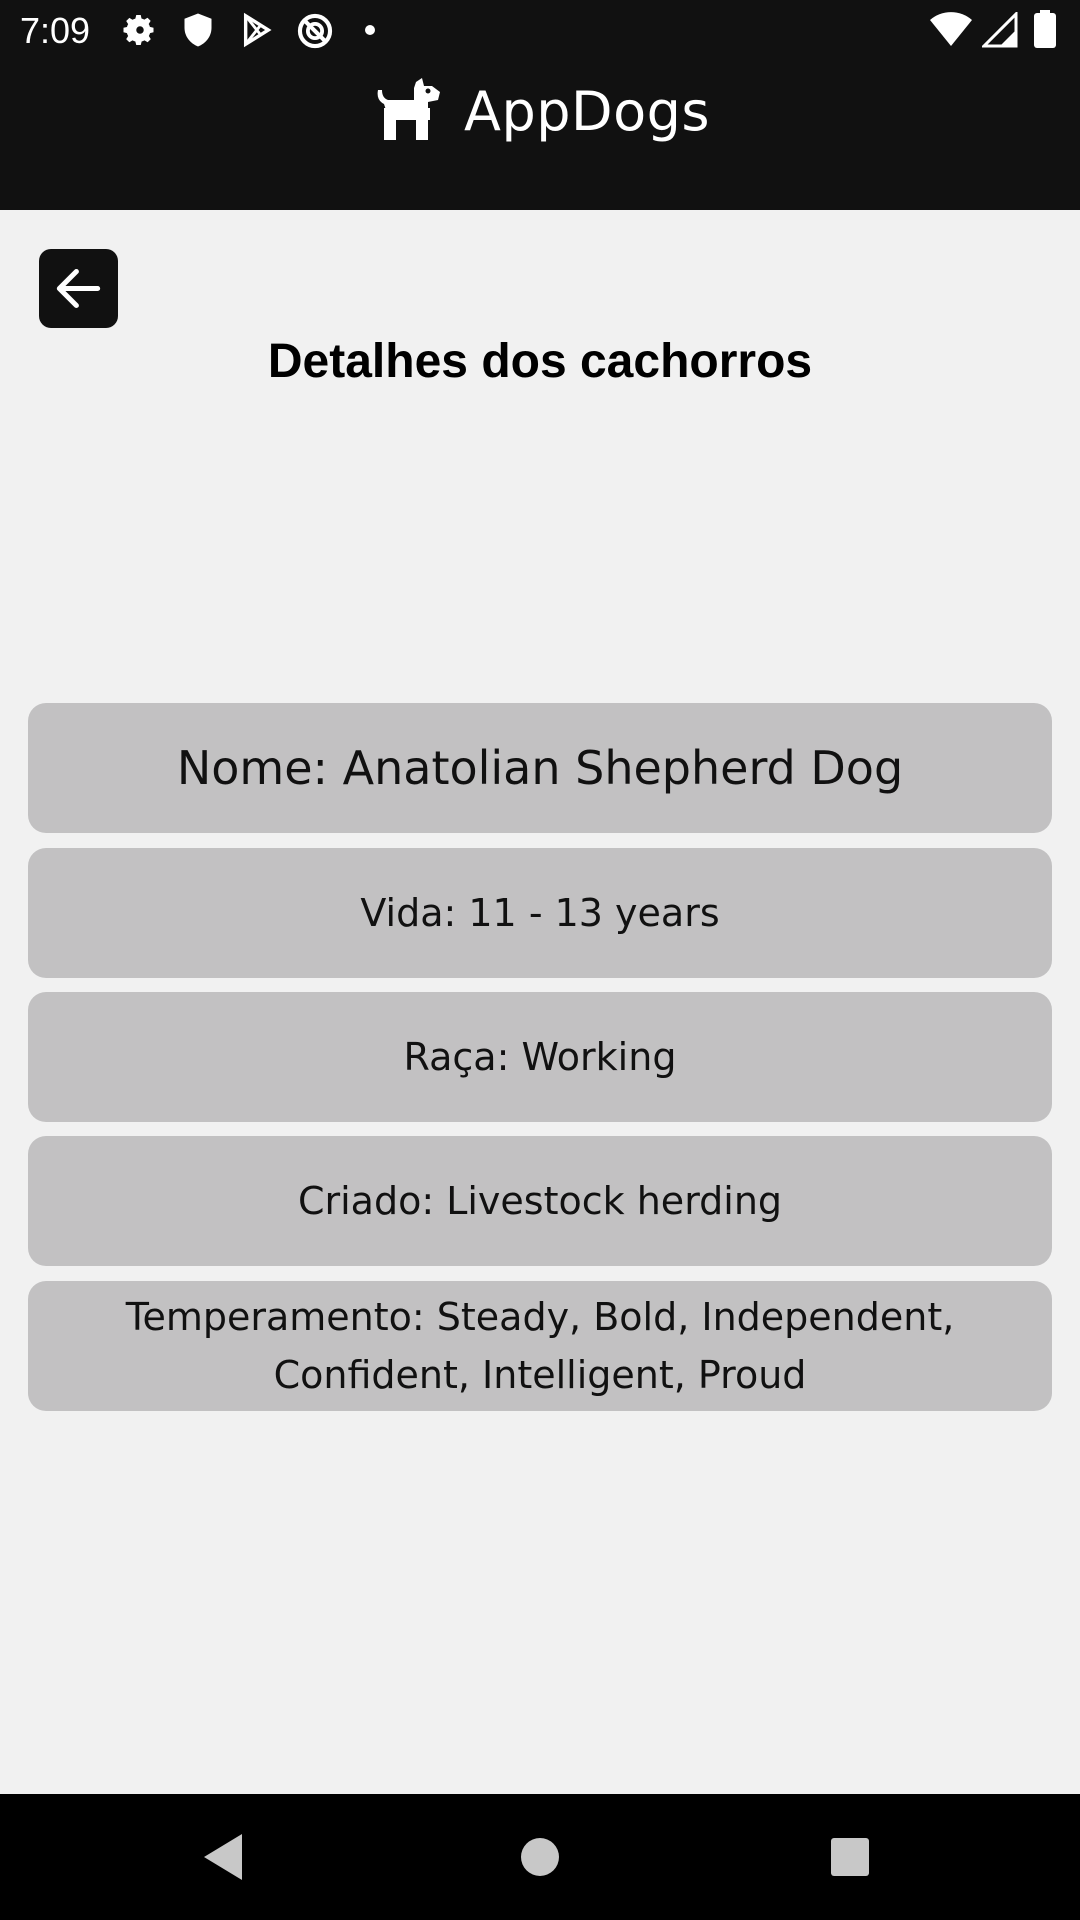 Image resolution: width=1080 pixels, height=1920 pixels. I want to click on back-button, so click(78, 288).